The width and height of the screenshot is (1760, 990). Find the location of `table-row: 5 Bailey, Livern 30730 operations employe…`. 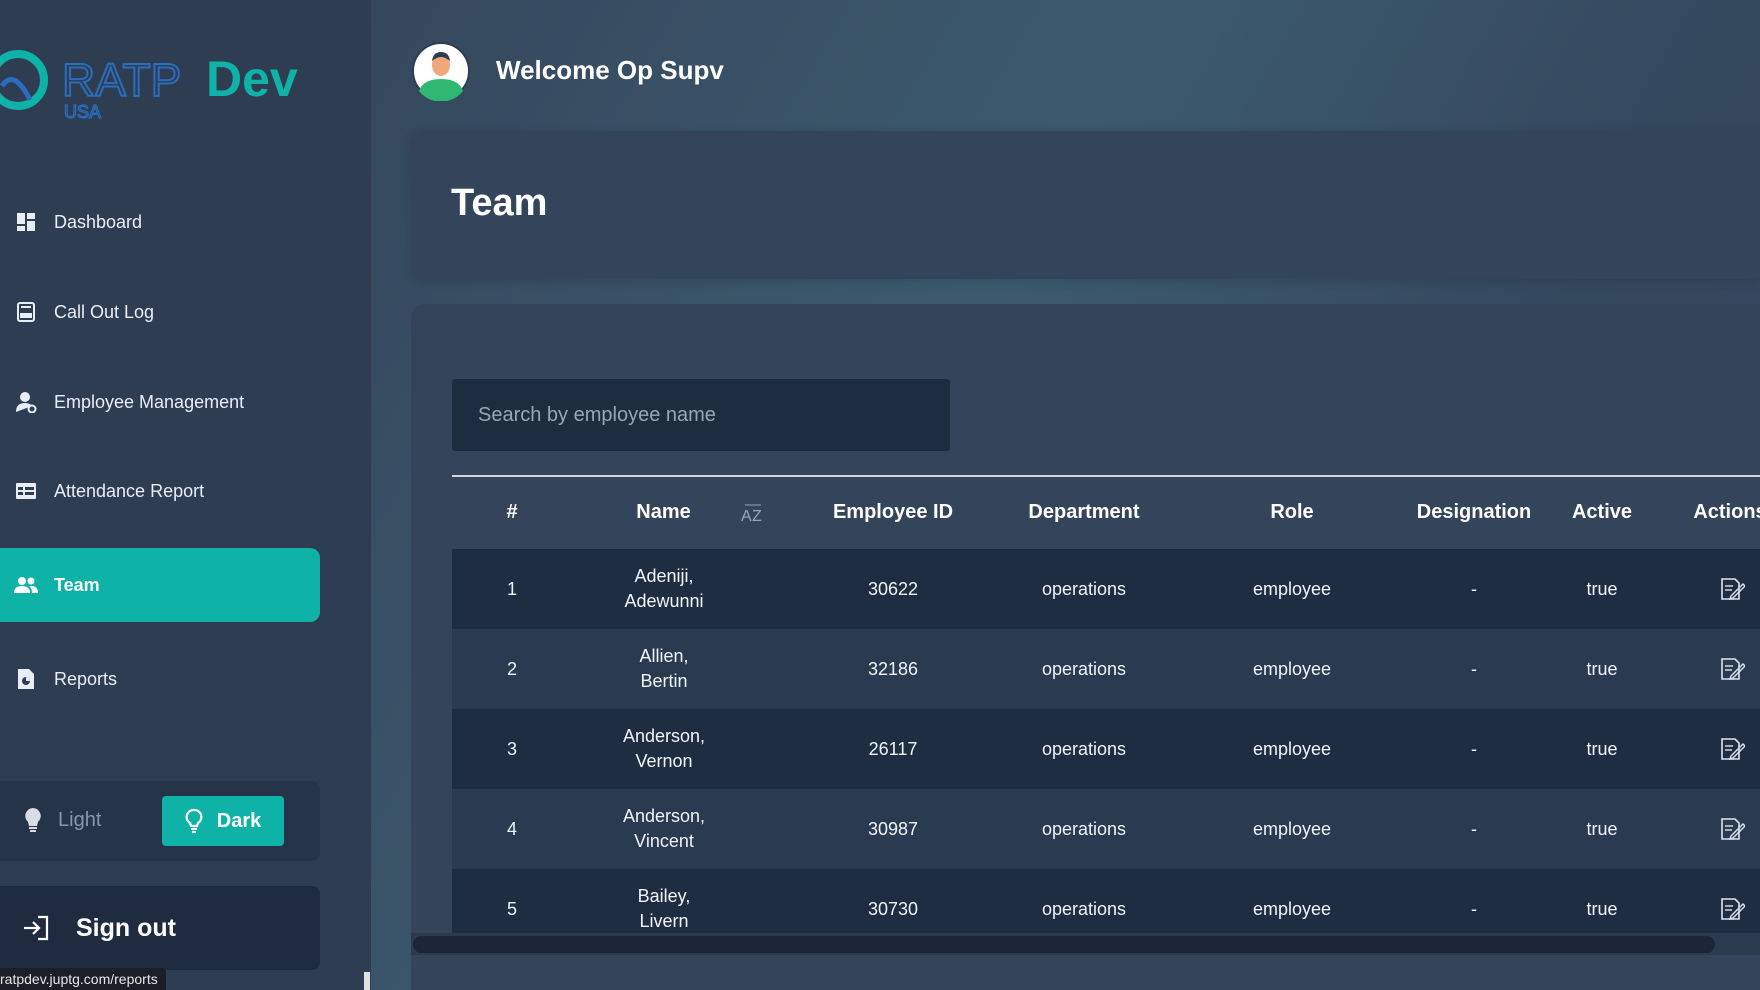

table-row: 5 Bailey, Livern 30730 operations employe… is located at coordinates (1106, 901).